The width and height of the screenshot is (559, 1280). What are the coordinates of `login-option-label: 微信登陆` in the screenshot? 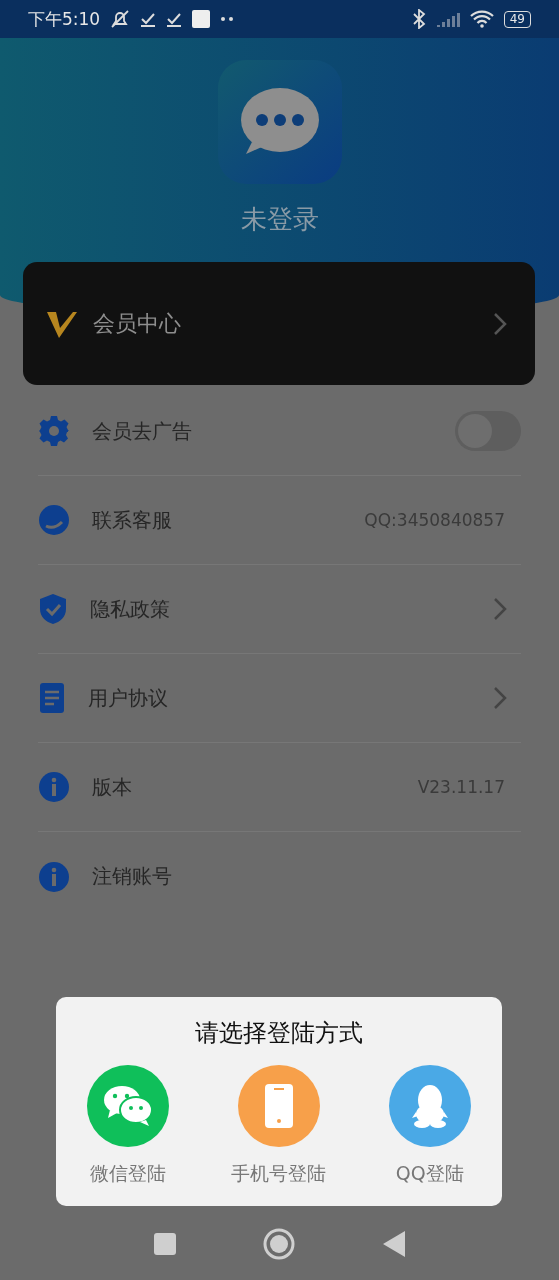 It's located at (128, 1174).